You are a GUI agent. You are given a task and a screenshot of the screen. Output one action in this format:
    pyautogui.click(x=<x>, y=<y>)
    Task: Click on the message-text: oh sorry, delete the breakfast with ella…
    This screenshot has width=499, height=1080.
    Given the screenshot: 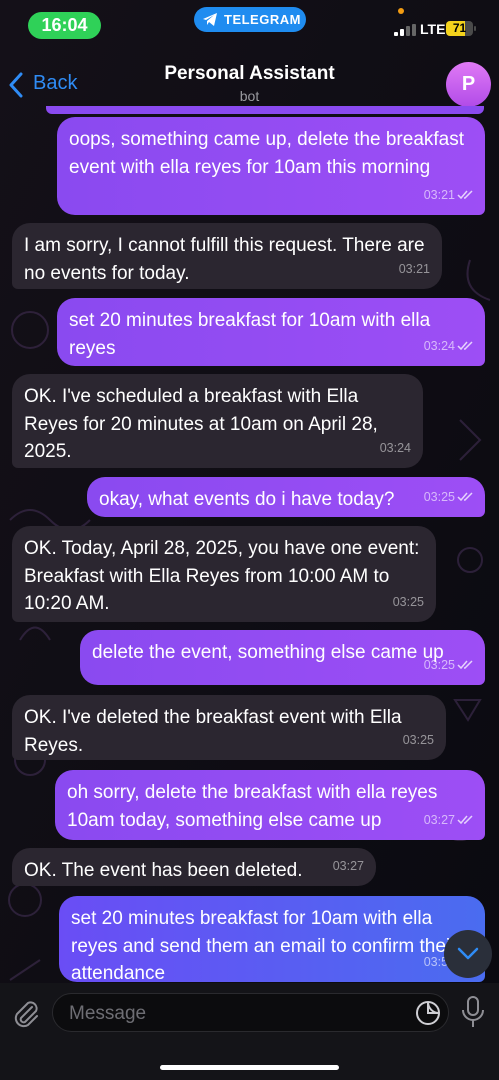 What is the action you would take?
    pyautogui.click(x=252, y=806)
    